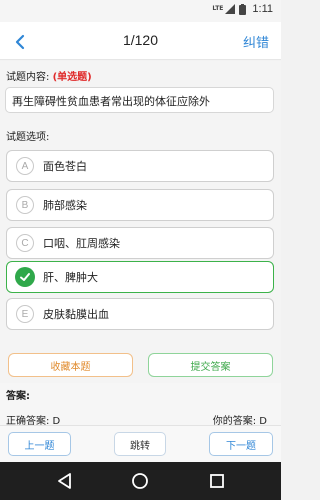 This screenshot has height=500, width=320. Describe the element at coordinates (76, 314) in the screenshot. I see `option-text: 皮肤黏膜出血` at that location.